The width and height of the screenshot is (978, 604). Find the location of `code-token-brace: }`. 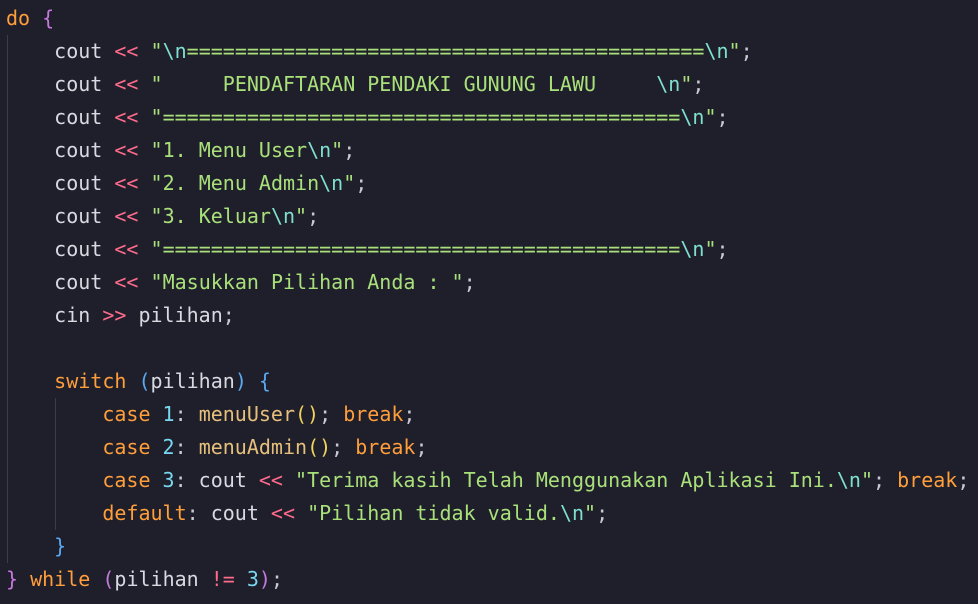

code-token-brace: } is located at coordinates (12, 579).